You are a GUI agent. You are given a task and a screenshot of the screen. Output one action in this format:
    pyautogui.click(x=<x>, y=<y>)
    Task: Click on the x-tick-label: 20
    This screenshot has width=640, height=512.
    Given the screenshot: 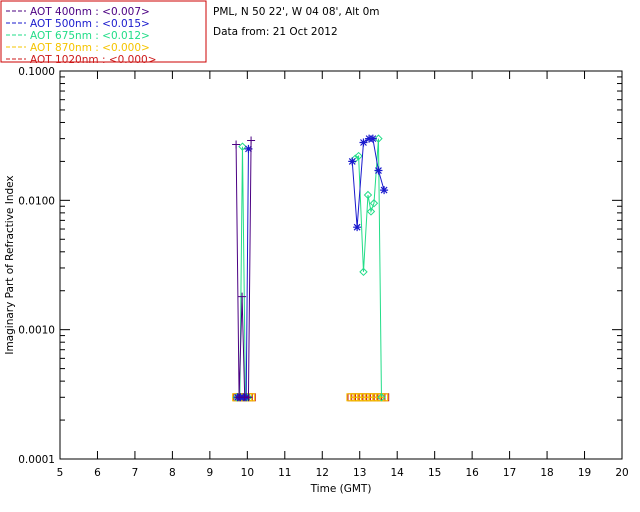 What is the action you would take?
    pyautogui.click(x=621, y=473)
    